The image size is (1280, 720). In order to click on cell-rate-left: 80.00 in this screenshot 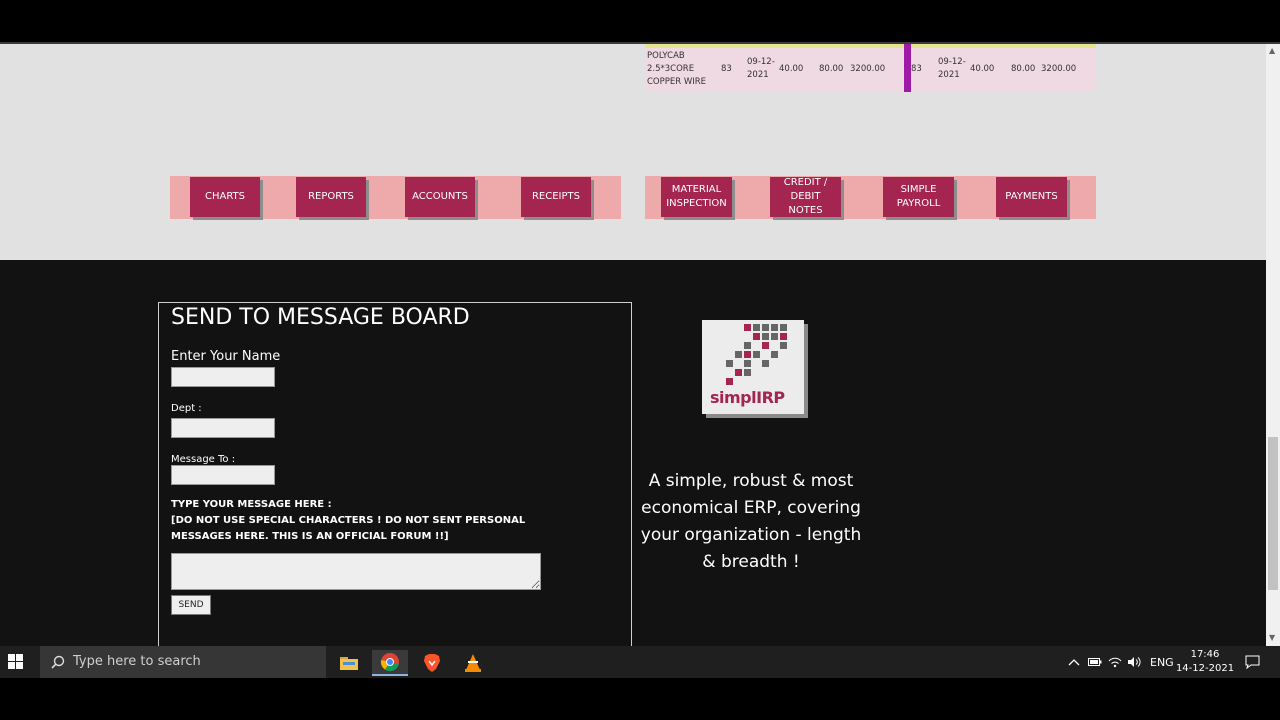, I will do `click(831, 69)`.